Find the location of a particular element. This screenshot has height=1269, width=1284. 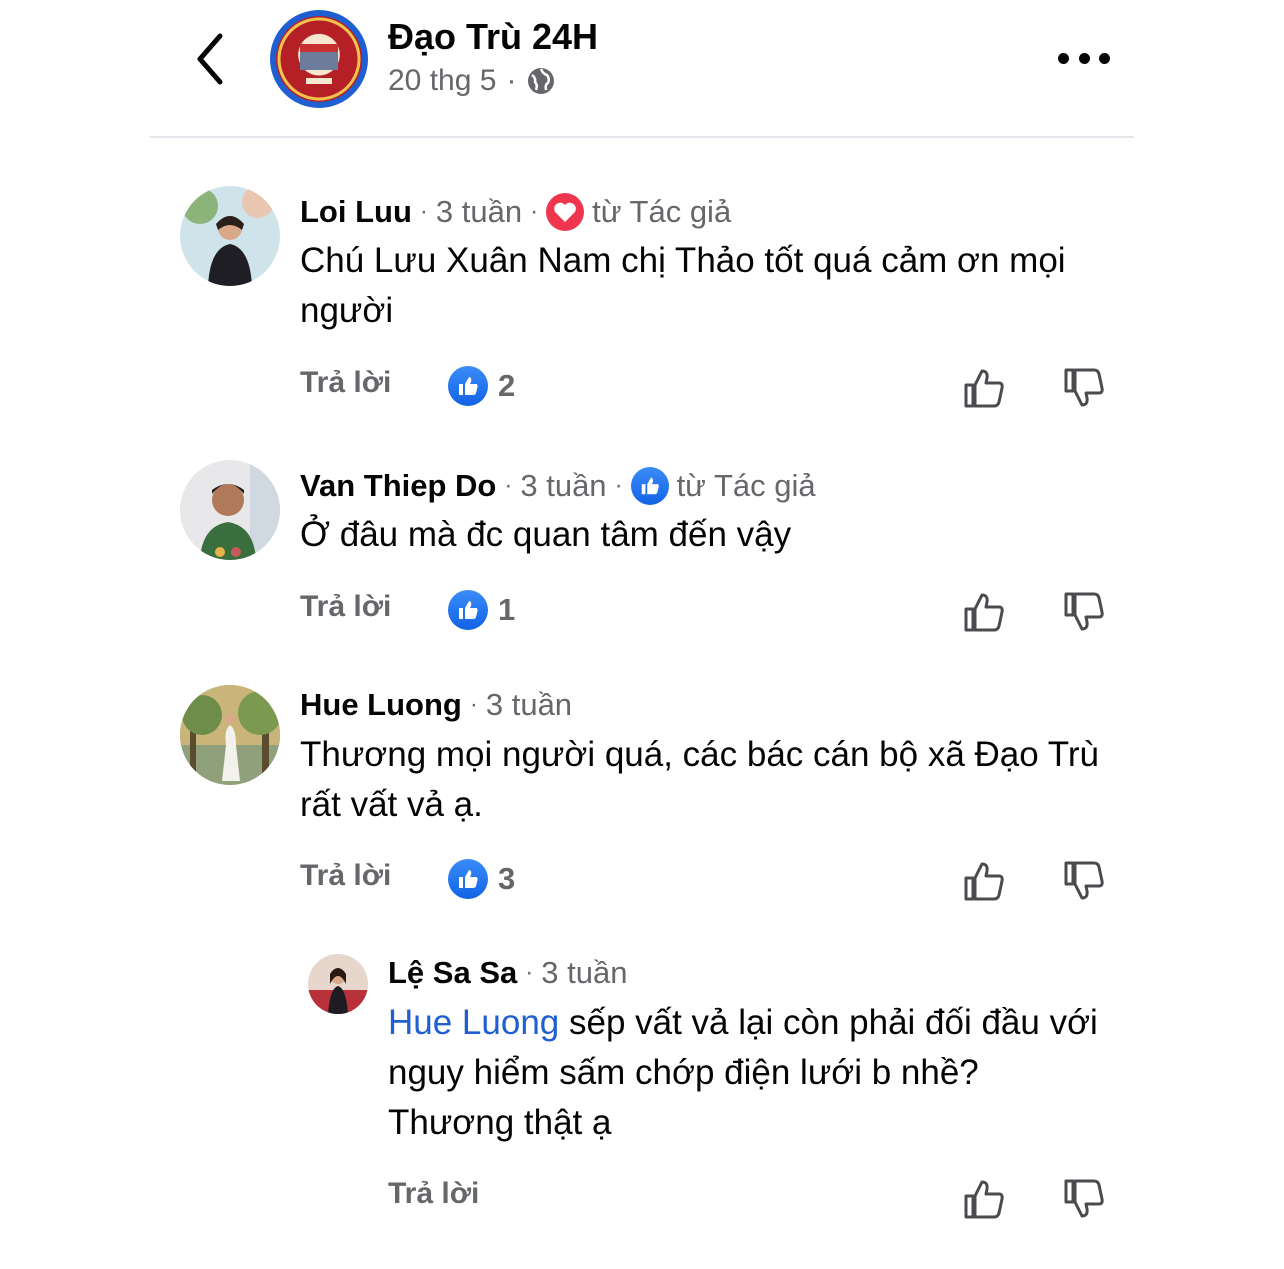

like-count: 3 is located at coordinates (481, 879).